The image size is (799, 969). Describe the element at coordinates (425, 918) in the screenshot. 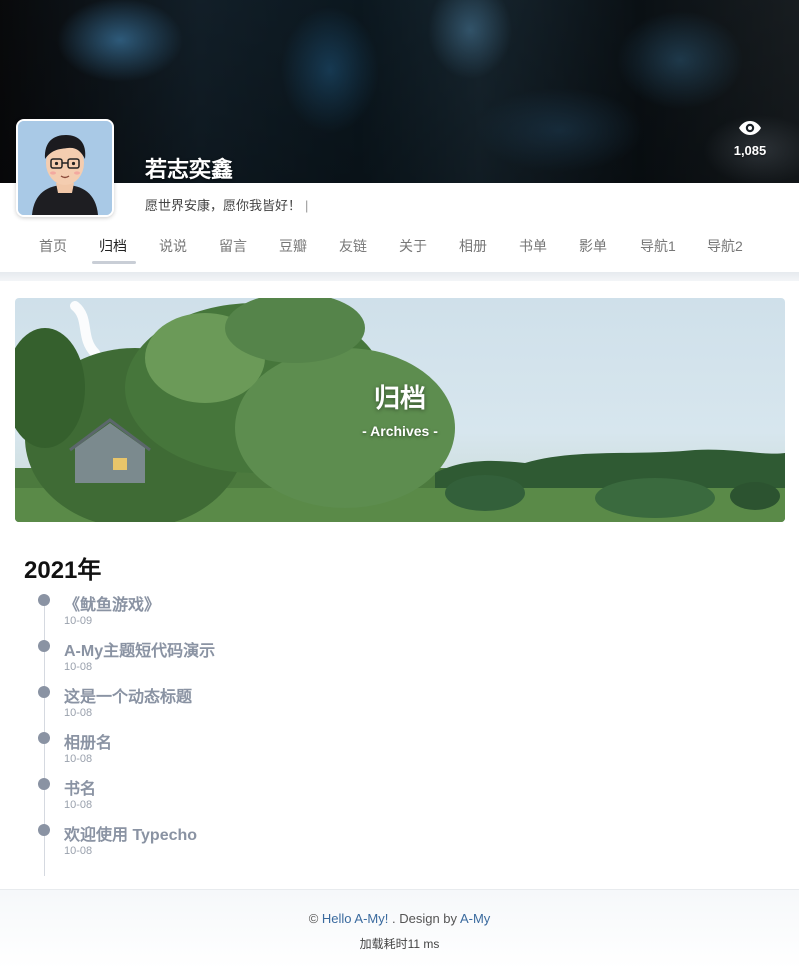

I see `design-by-text: . Design by` at that location.